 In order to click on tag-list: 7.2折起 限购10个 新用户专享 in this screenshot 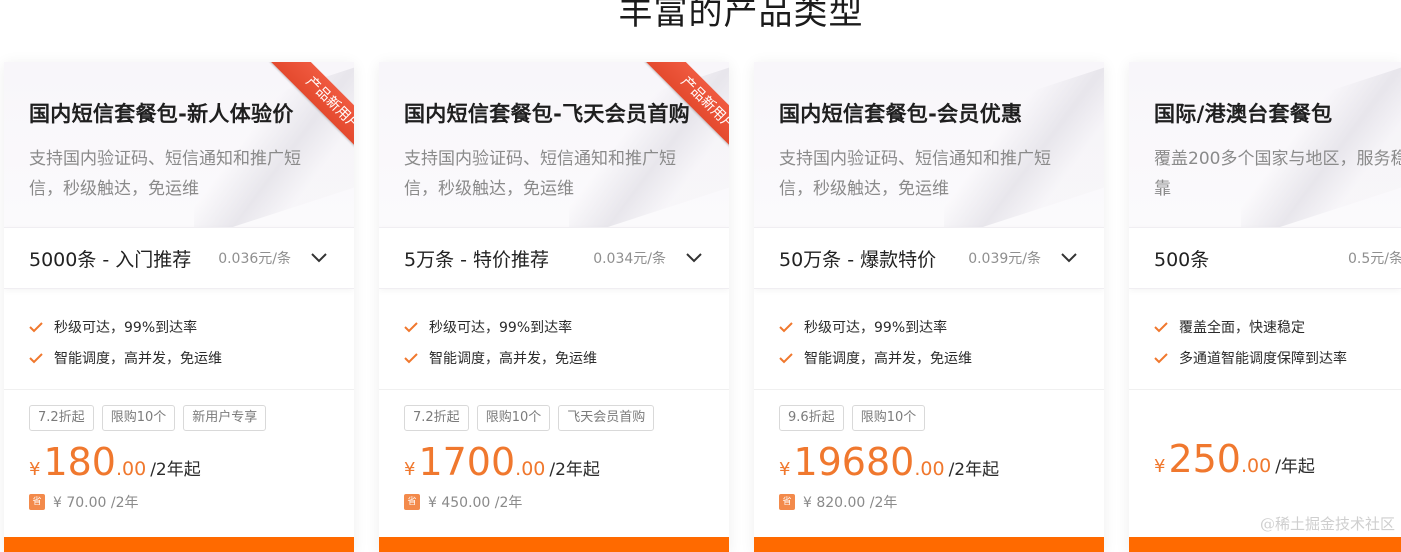, I will do `click(148, 418)`.